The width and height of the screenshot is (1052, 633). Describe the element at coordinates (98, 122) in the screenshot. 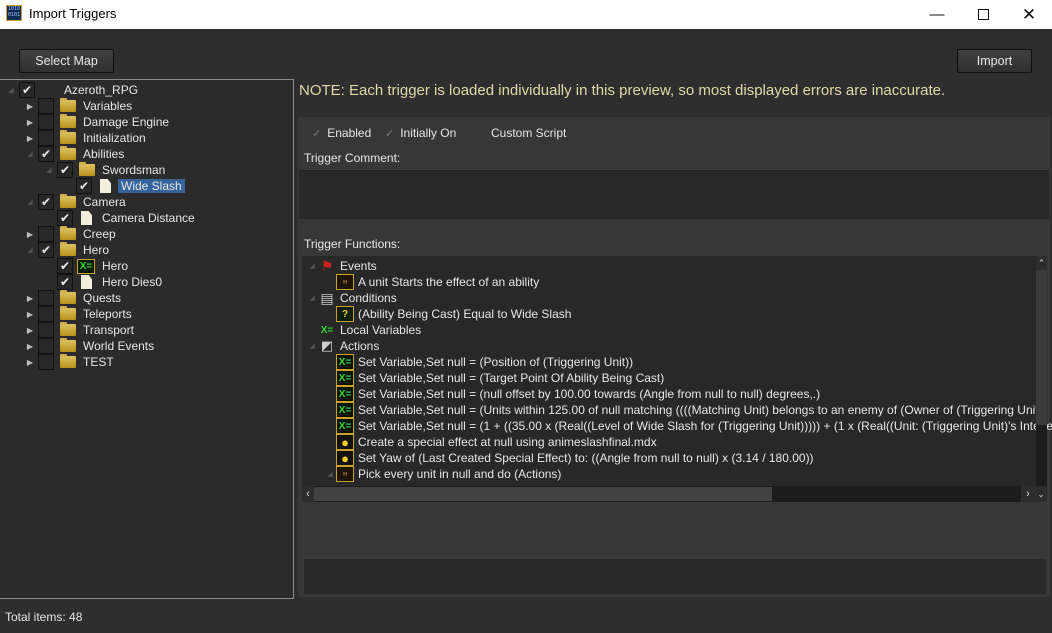

I see `tree-item: ▶ Damage Engine` at that location.